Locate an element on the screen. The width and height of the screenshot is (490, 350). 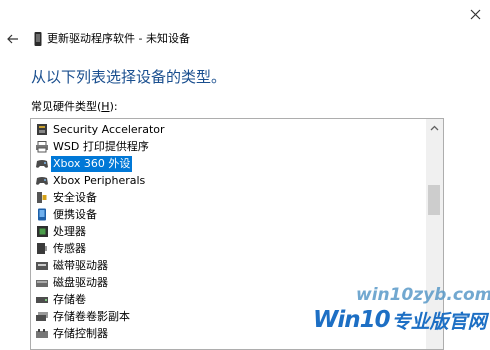
list-item-label: 存储卷 is located at coordinates (69, 299).